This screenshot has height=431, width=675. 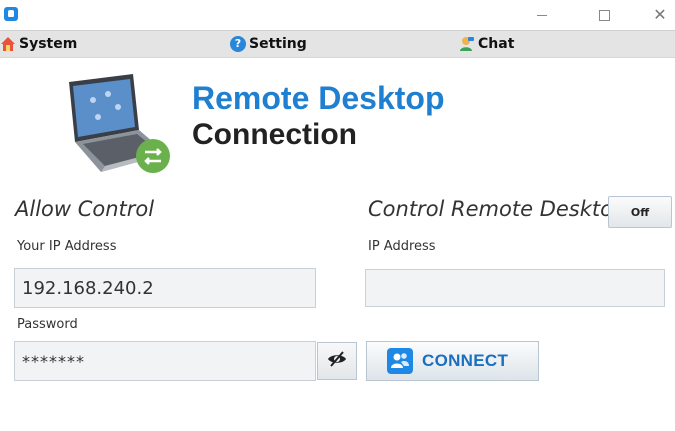 I want to click on maximize-button, so click(x=604, y=15).